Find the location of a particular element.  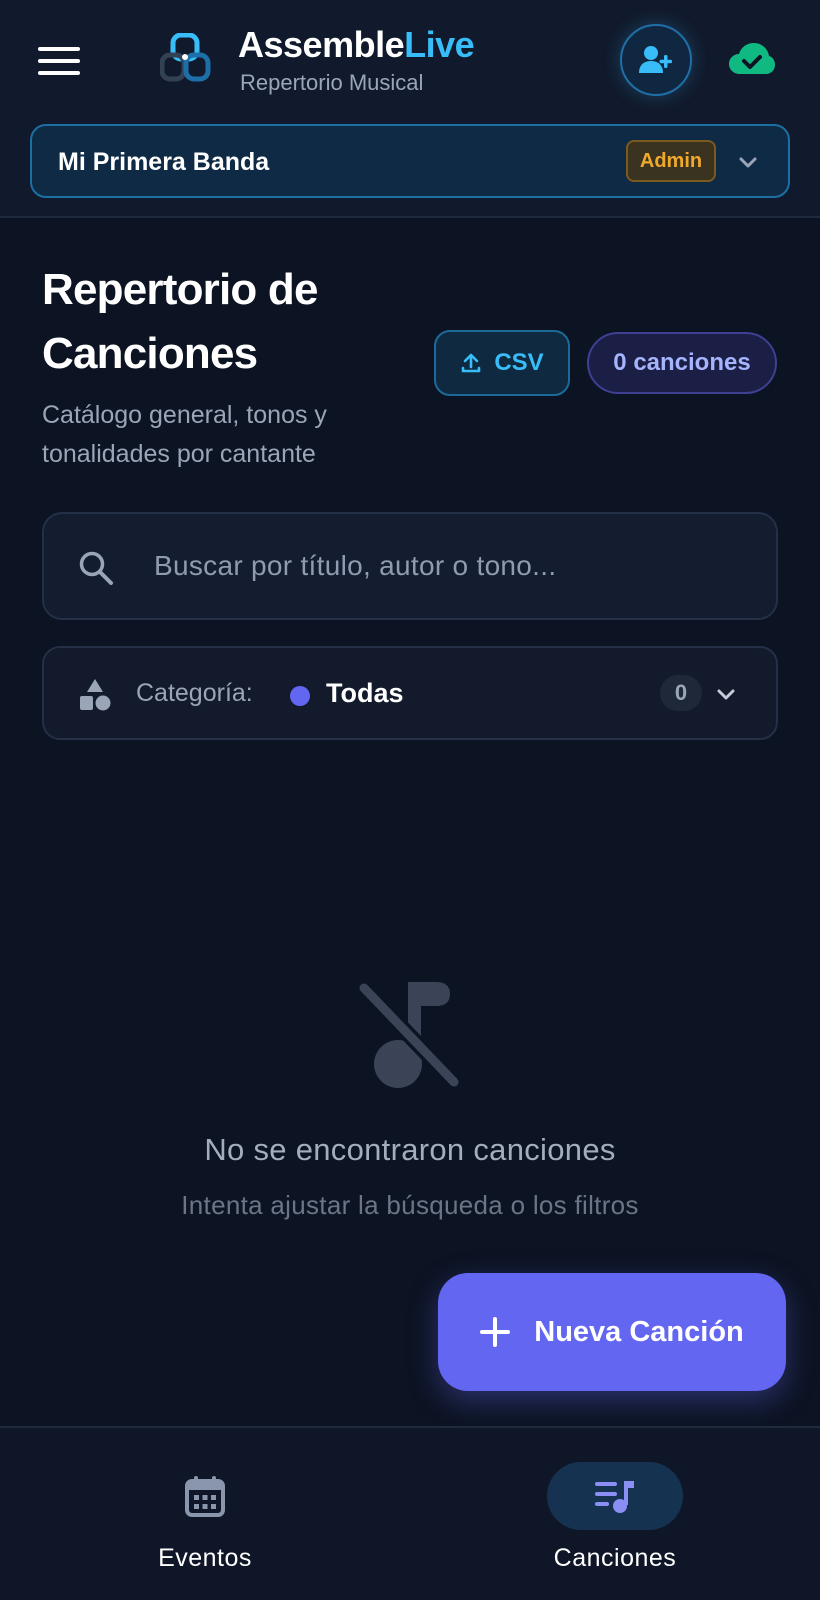

new-song-label: Nueva Canción is located at coordinates (639, 1331).